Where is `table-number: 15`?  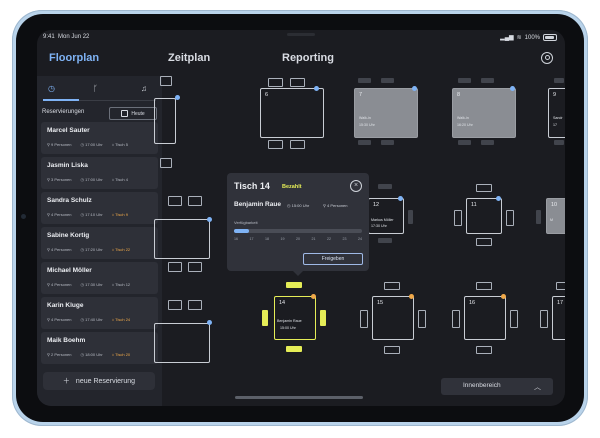
table-number: 15 is located at coordinates (380, 303).